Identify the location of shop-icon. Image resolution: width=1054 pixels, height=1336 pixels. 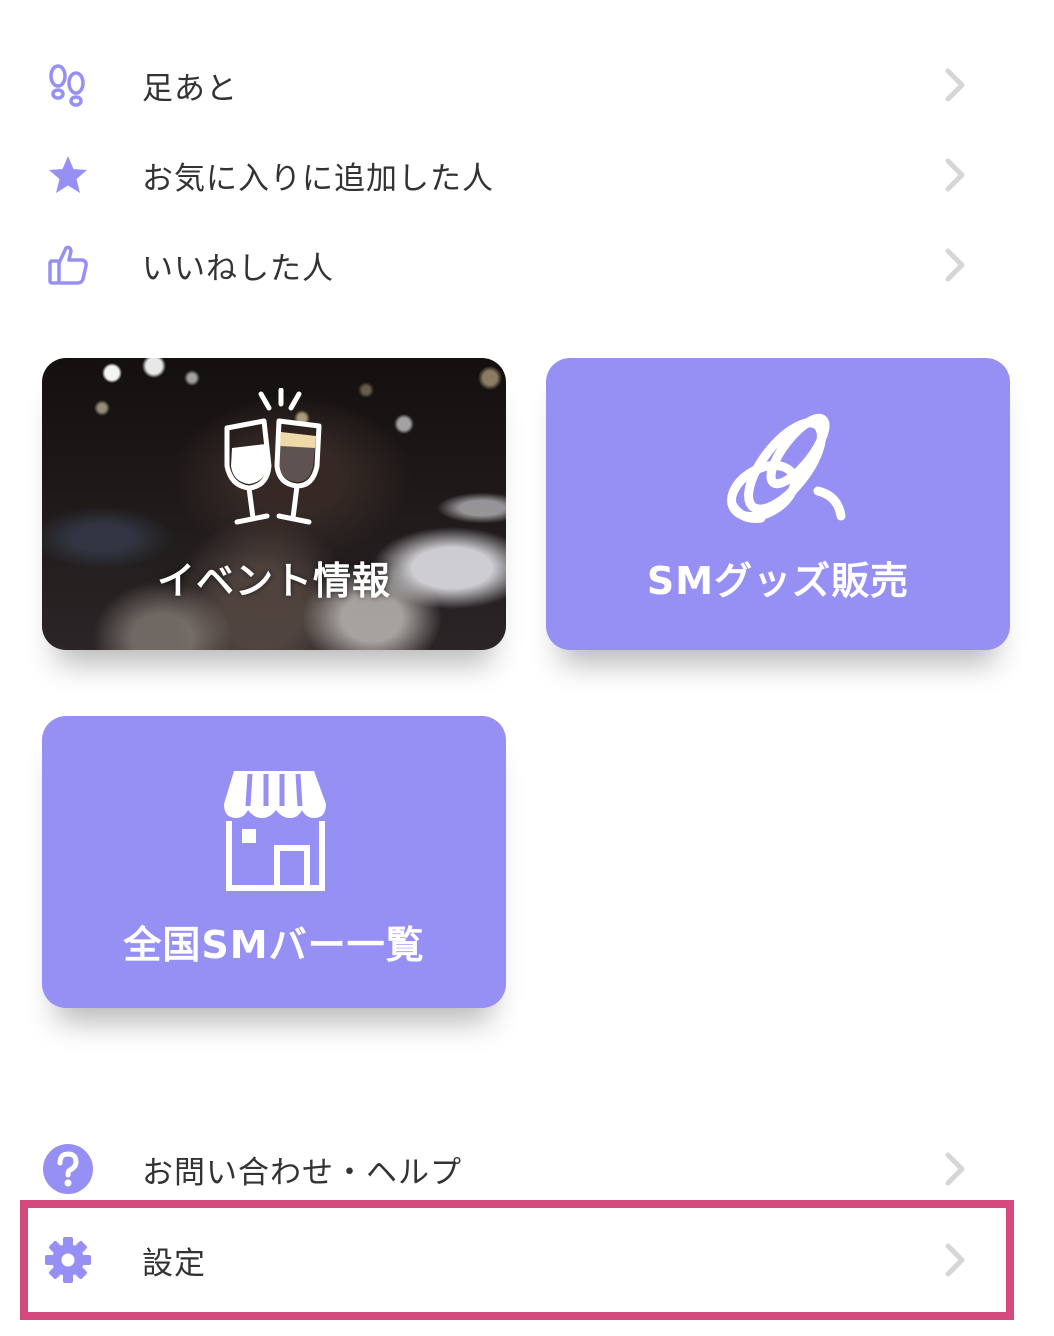
(274, 831).